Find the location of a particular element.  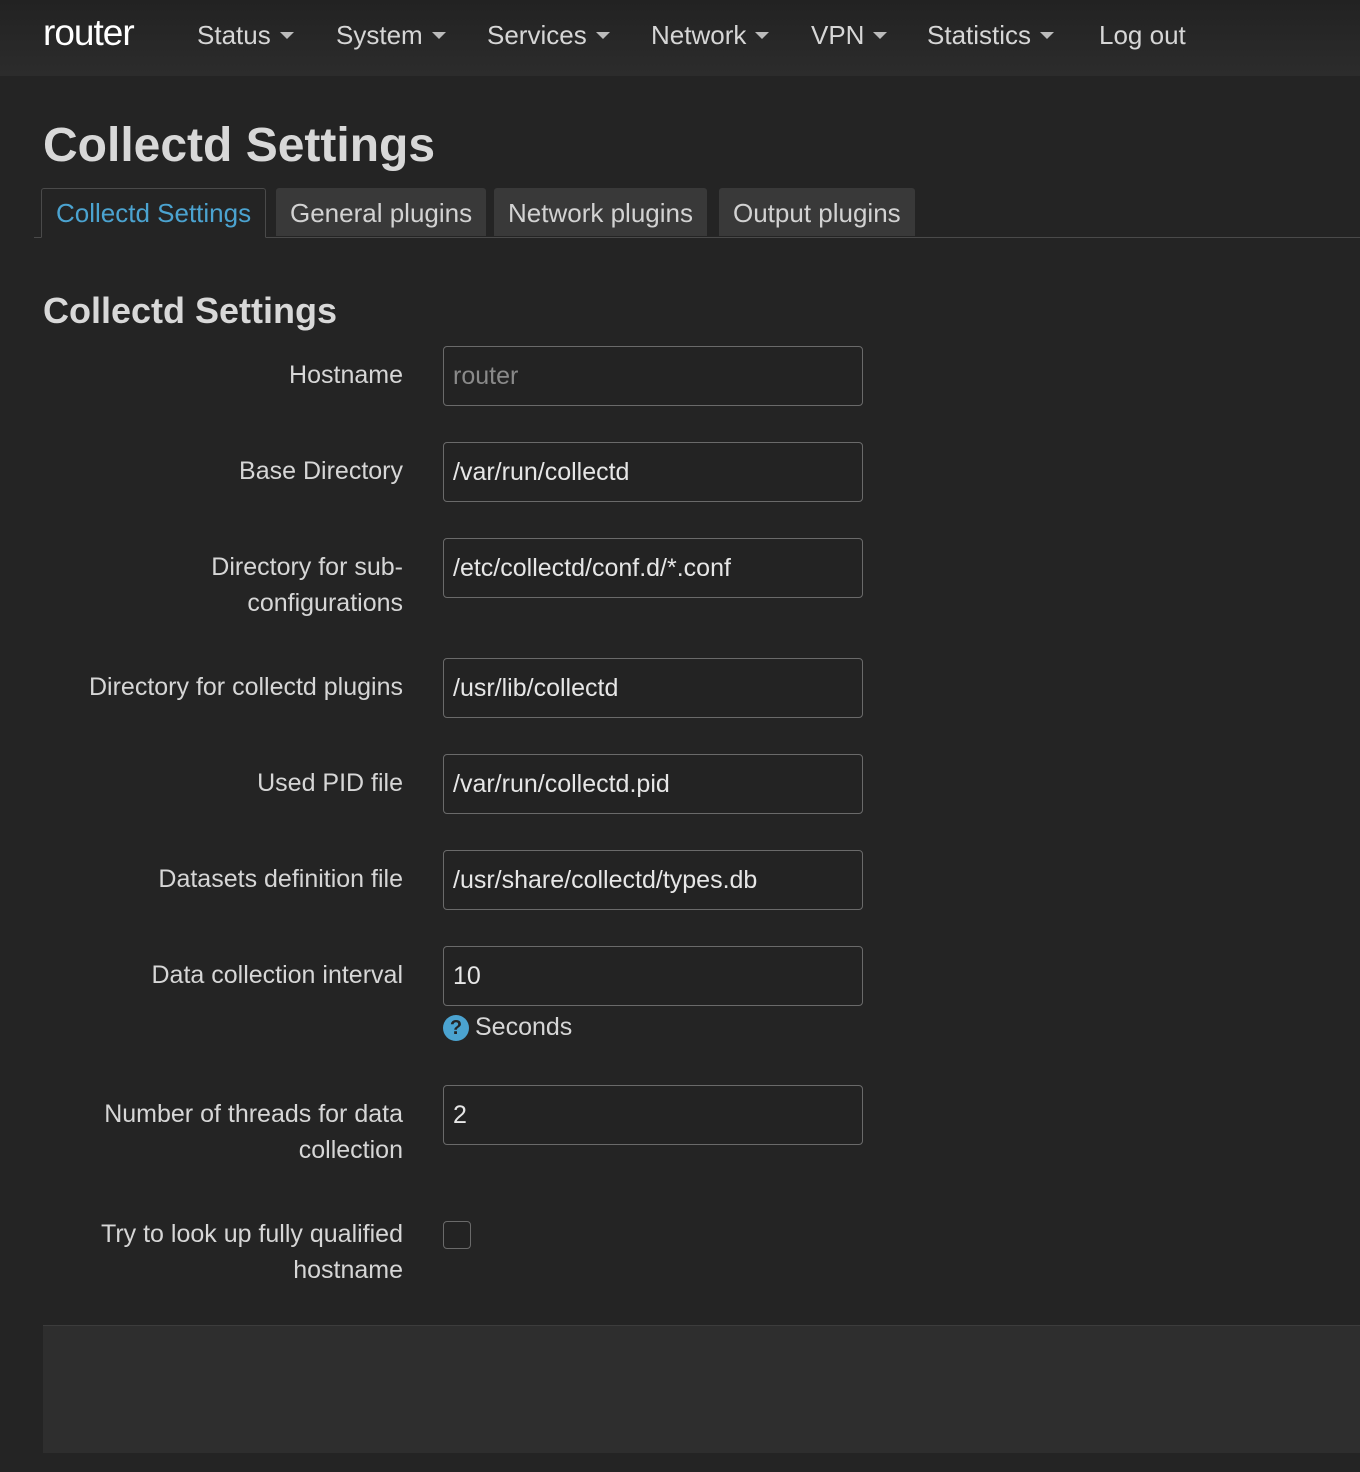

tab-network-plugins: Network plugins is located at coordinates (600, 212).